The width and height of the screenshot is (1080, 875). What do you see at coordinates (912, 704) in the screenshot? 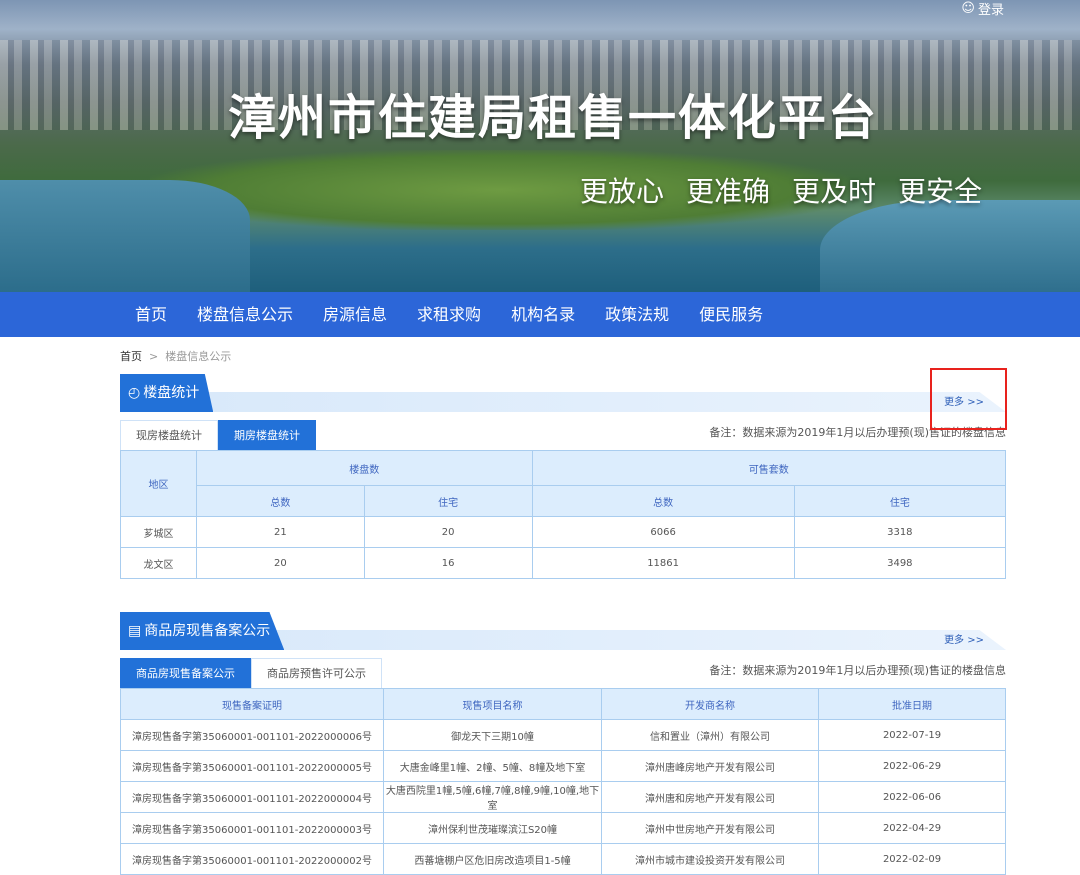
I see `col-date: 批准日期` at bounding box center [912, 704].